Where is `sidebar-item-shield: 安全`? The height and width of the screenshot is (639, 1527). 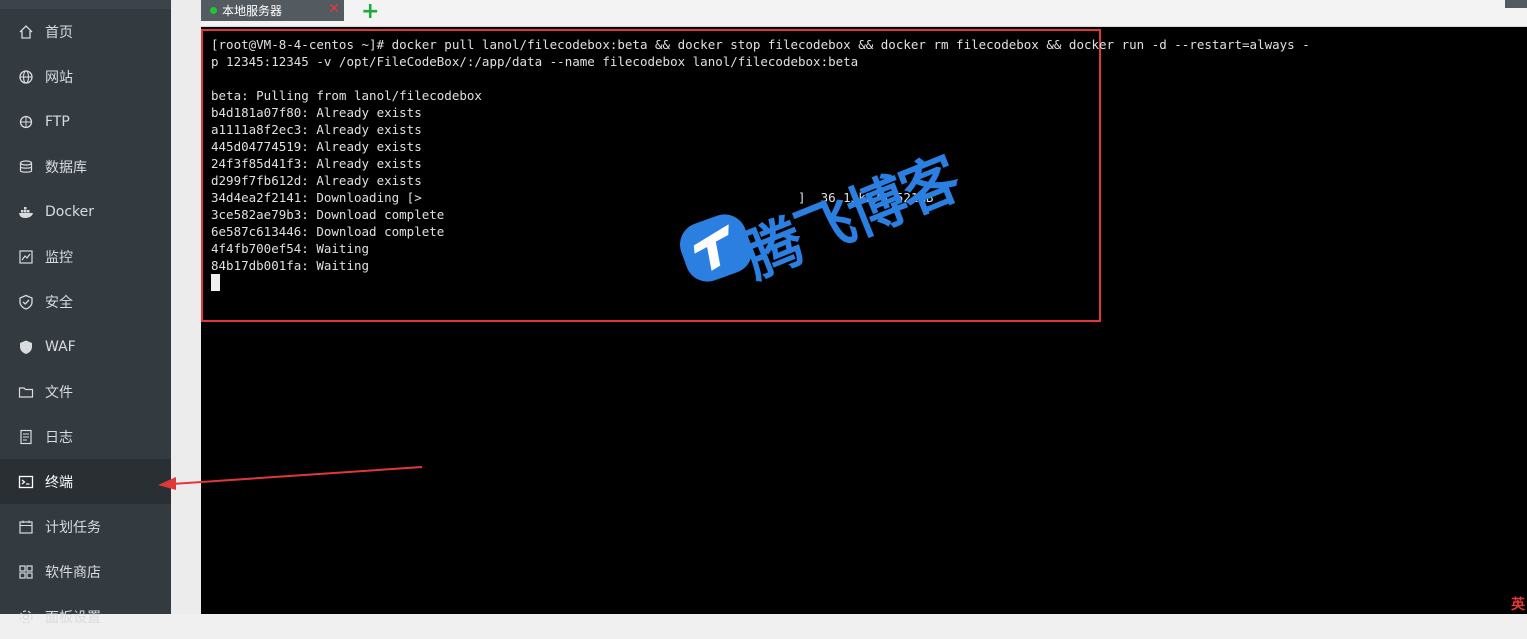
sidebar-item-shield: 安全 is located at coordinates (85, 301).